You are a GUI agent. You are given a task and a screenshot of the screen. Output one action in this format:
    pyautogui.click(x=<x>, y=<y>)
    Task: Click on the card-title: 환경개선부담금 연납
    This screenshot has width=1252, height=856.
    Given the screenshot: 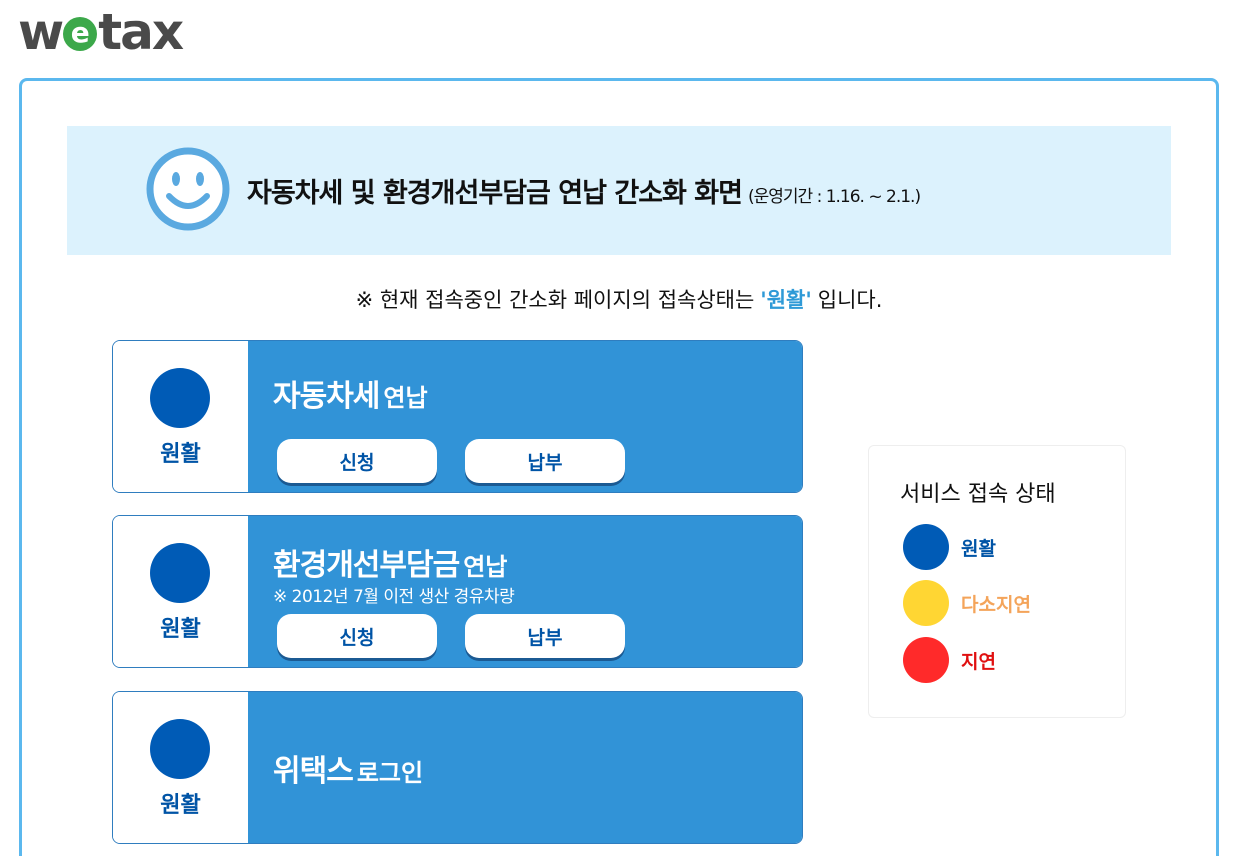 What is the action you would take?
    pyautogui.click(x=390, y=562)
    